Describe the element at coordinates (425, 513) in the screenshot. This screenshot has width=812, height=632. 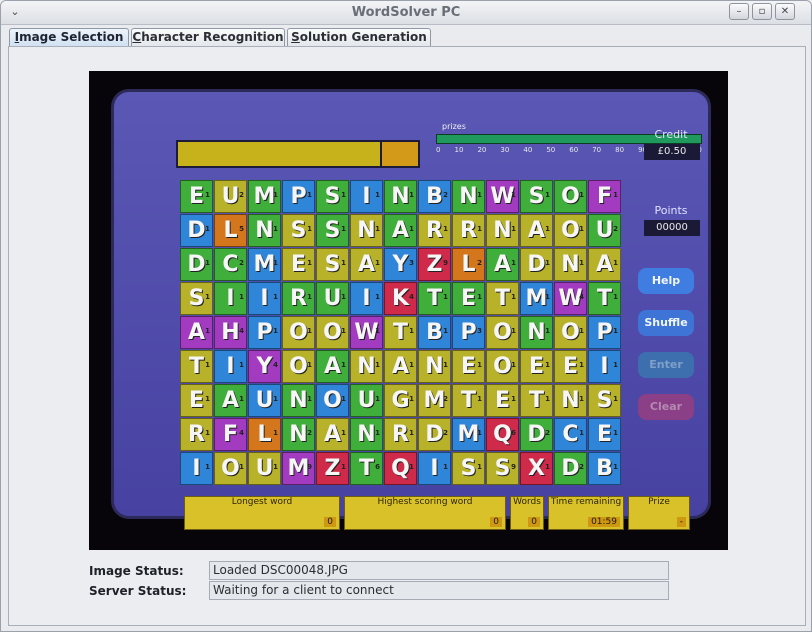
I see `highest-word-cell: Highest scoring word 0` at that location.